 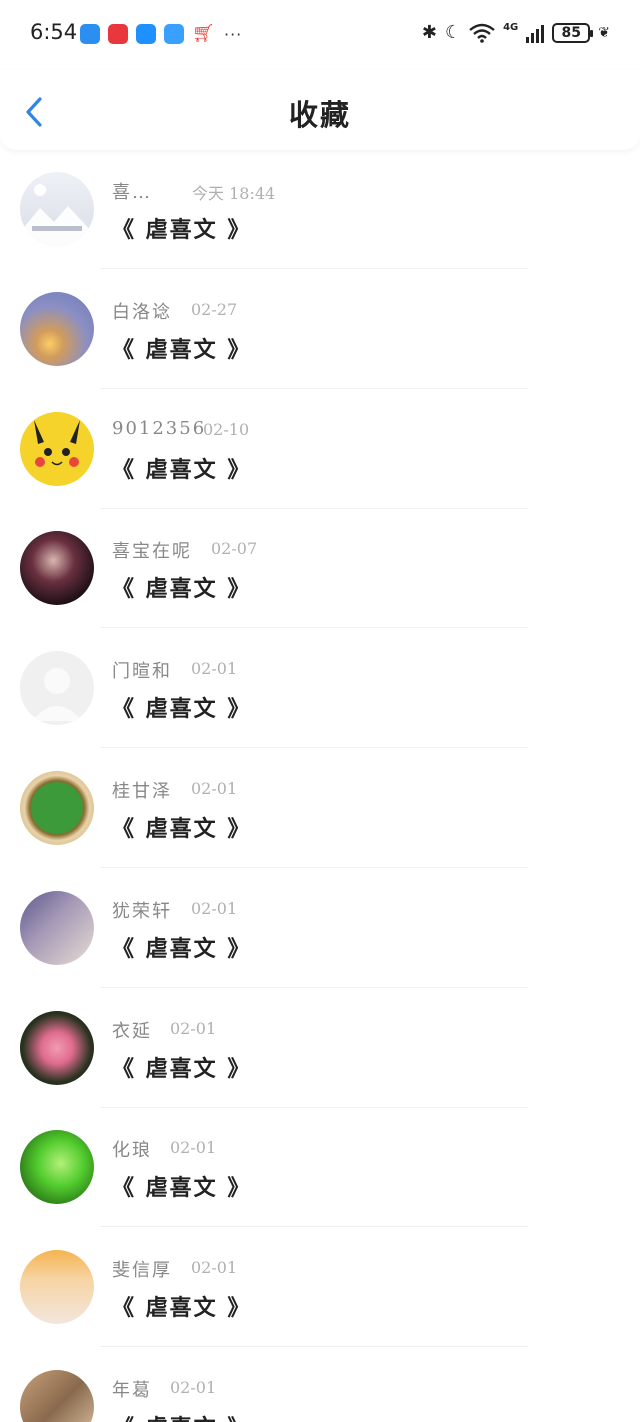 I want to click on list-item: 斐信厚 02-01 《 虐喜文 》, so click(x=320, y=1288).